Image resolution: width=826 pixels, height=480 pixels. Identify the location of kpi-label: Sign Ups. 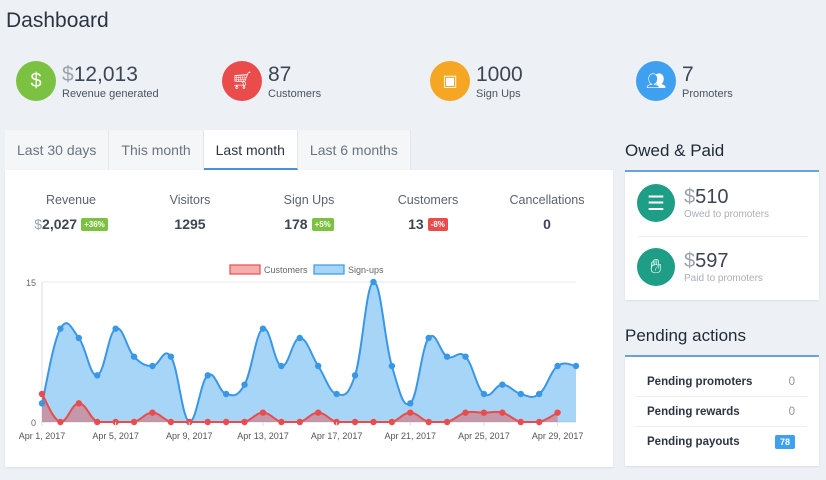
(309, 200).